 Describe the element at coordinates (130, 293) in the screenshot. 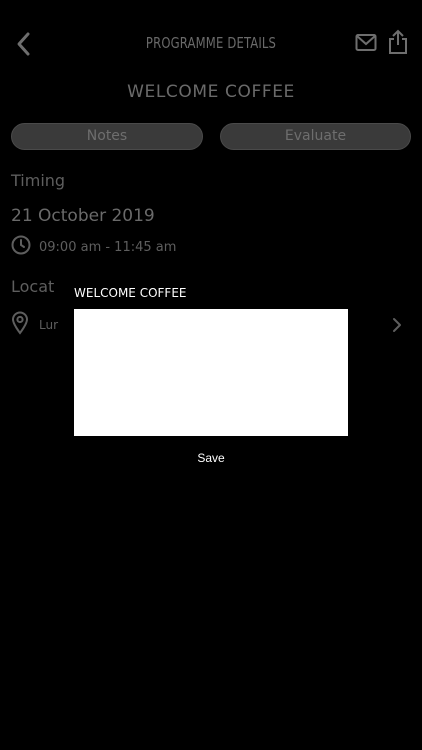

I see `modal-title: WELCOME COFFEE` at that location.